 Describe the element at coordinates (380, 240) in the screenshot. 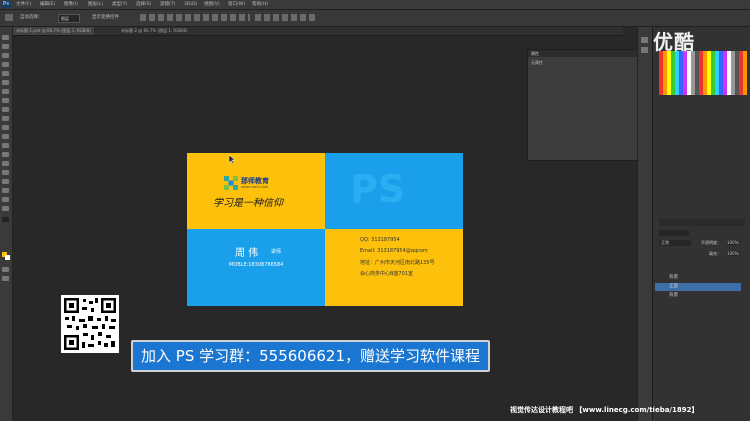

I see `qq-number: QQ: 313187954` at that location.